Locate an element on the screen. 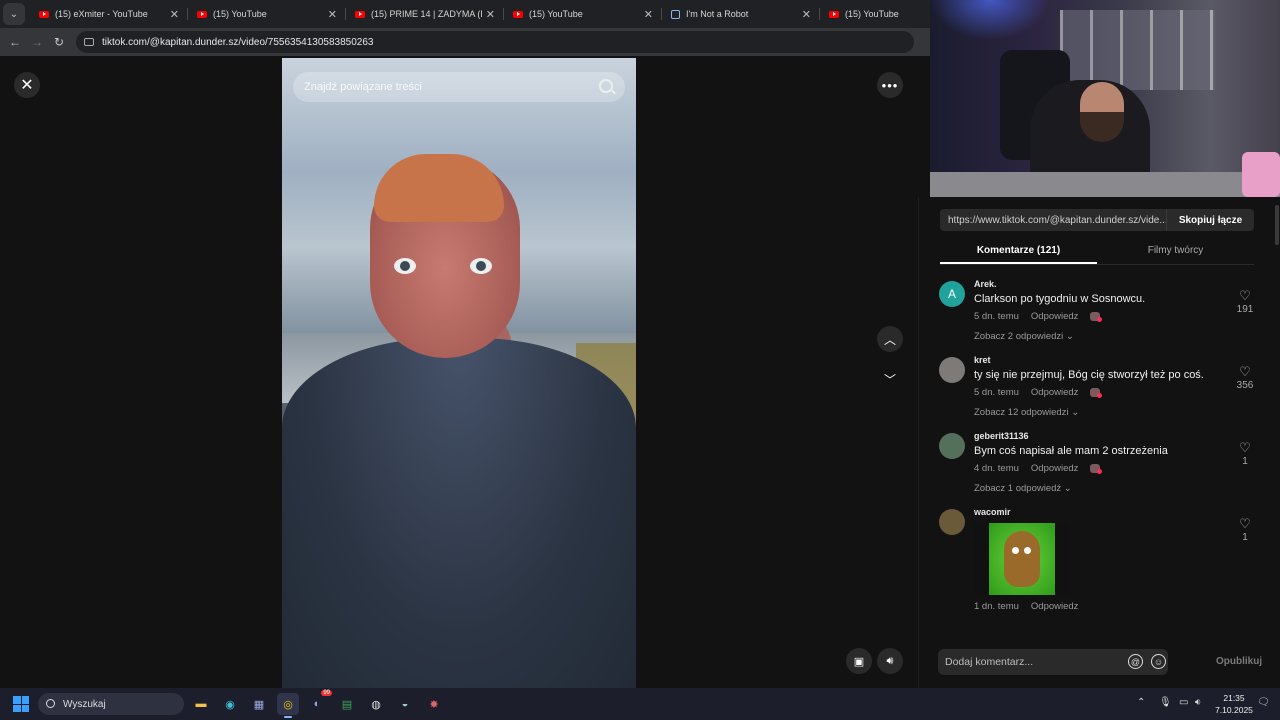 The image size is (1280, 720). tab-title: (15) PRIME 14 | ZADYMA (DŻAB is located at coordinates (426, 14).